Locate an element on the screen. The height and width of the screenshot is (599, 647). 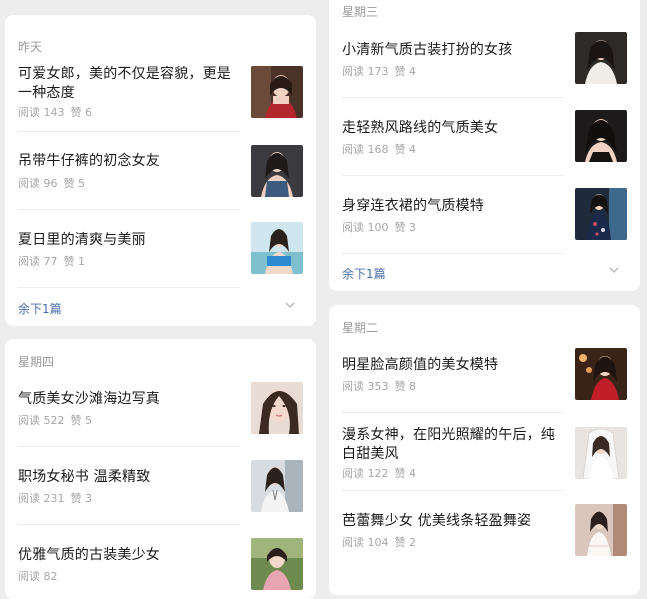
article-stats: 阅读 82 is located at coordinates (38, 576).